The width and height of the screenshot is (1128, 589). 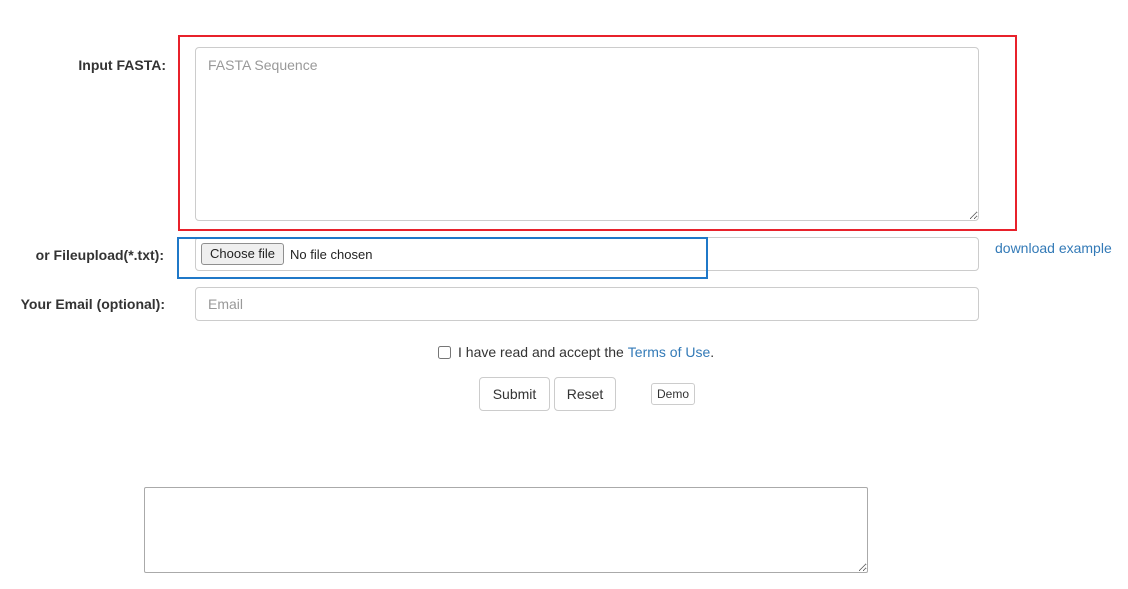 What do you see at coordinates (1053, 248) in the screenshot?
I see `download-example-link: download example` at bounding box center [1053, 248].